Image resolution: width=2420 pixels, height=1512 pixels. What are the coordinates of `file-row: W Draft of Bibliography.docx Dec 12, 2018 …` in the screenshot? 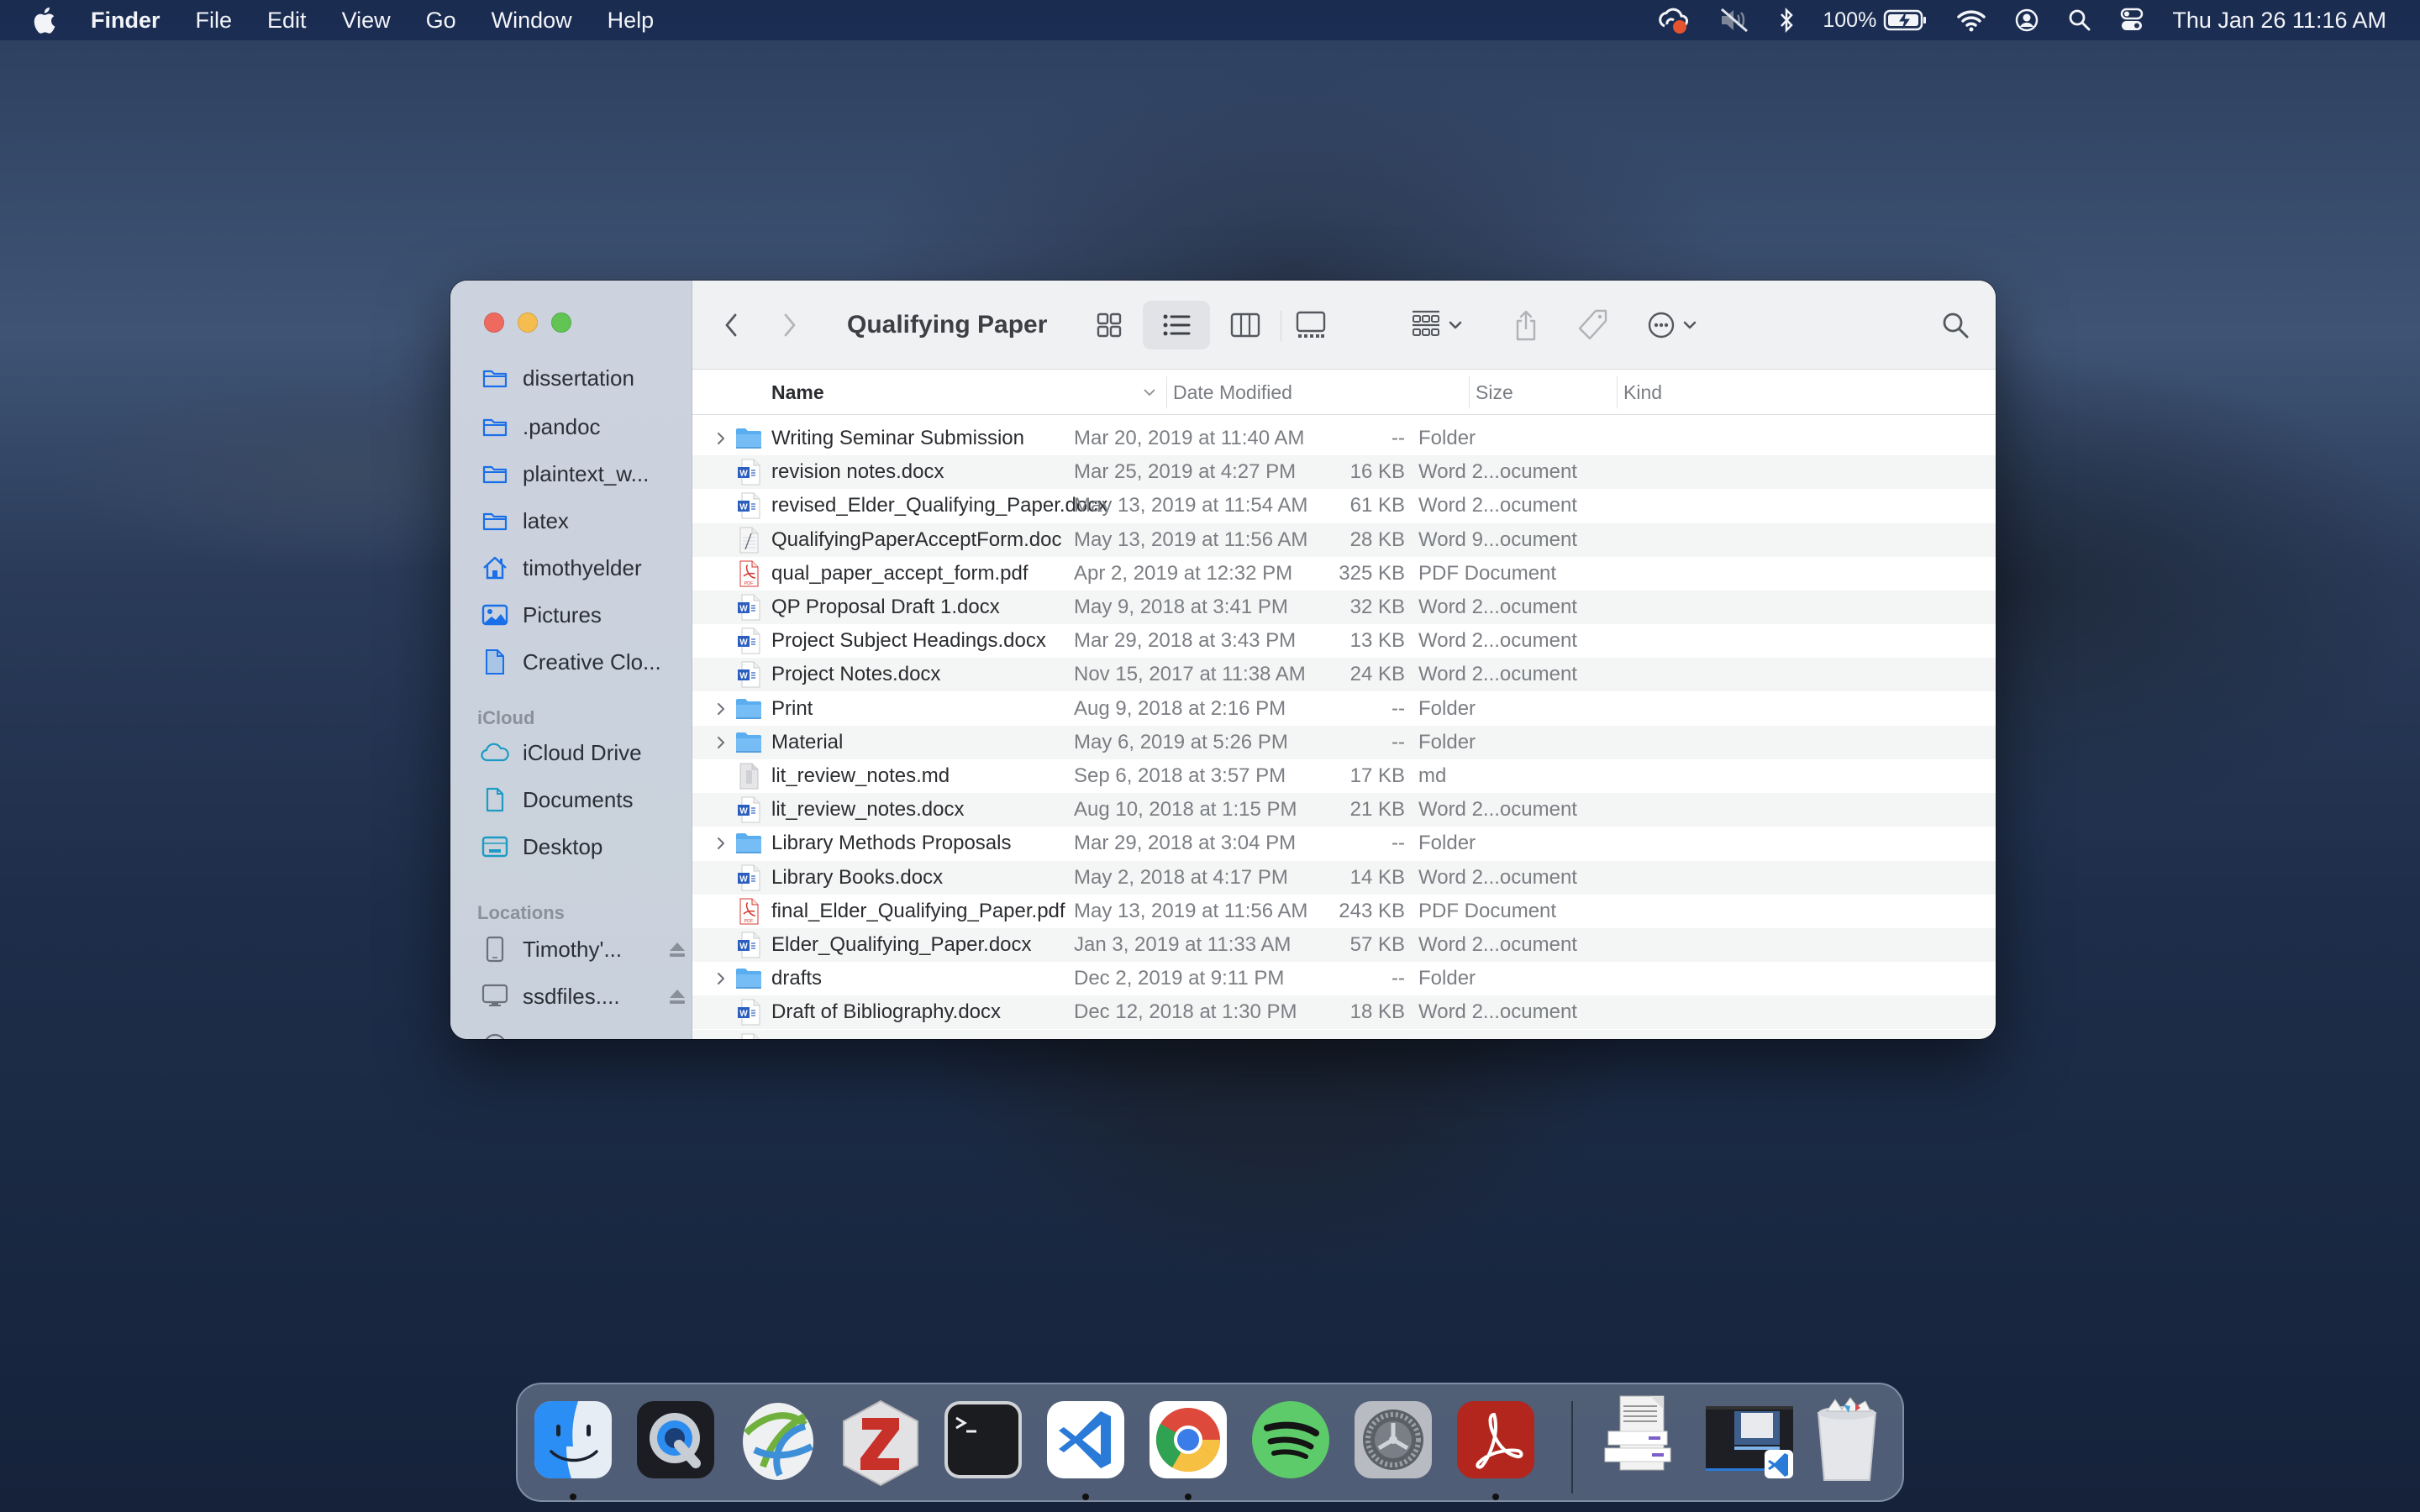 It's located at (1344, 1012).